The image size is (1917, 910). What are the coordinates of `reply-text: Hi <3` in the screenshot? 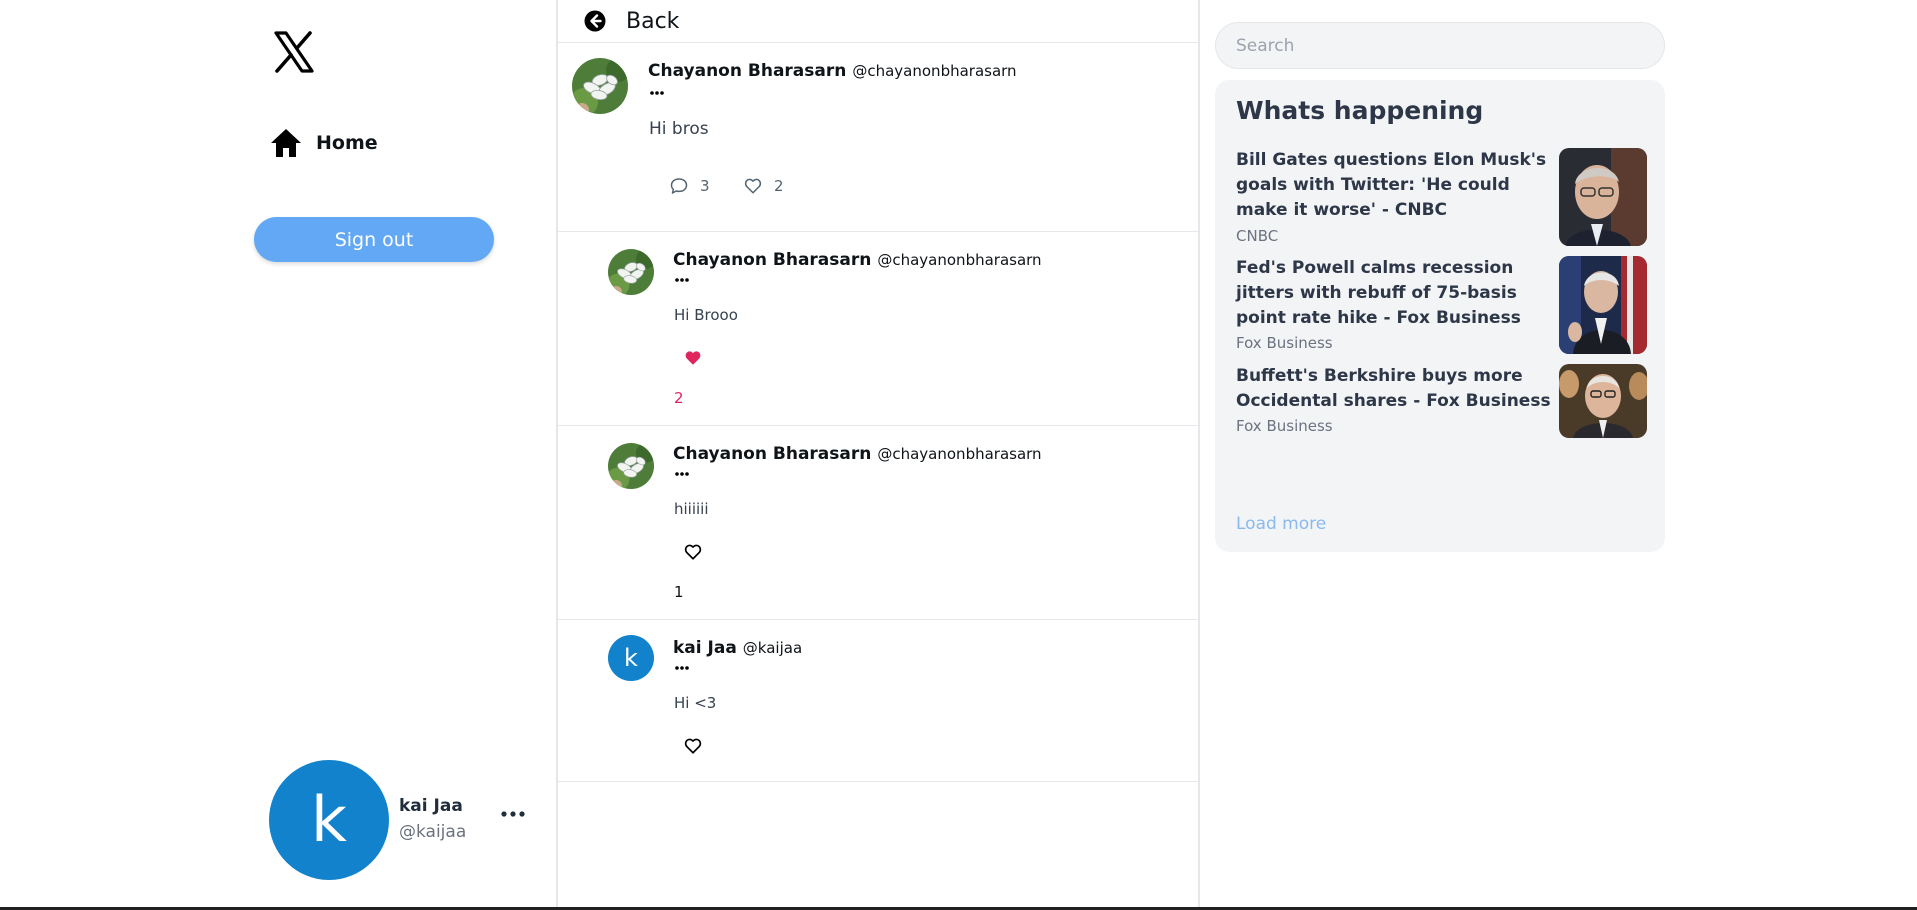 It's located at (695, 703).